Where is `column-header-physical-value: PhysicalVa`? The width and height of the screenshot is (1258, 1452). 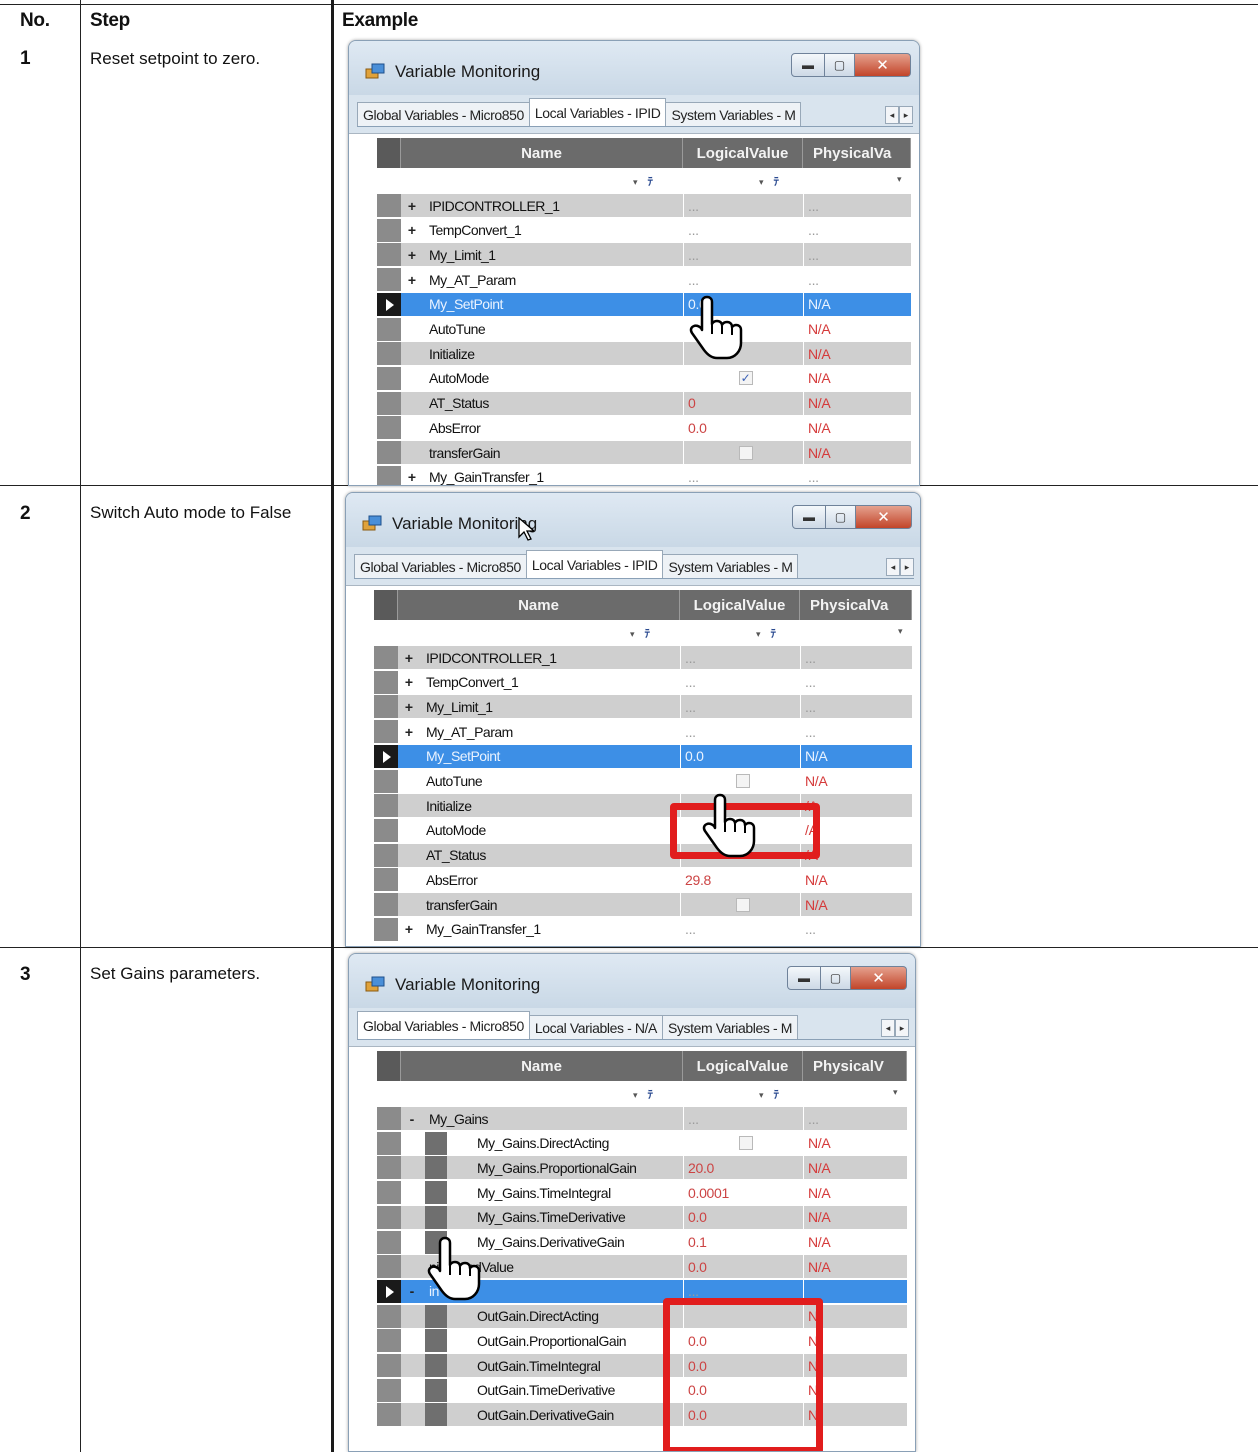 column-header-physical-value: PhysicalVa is located at coordinates (857, 153).